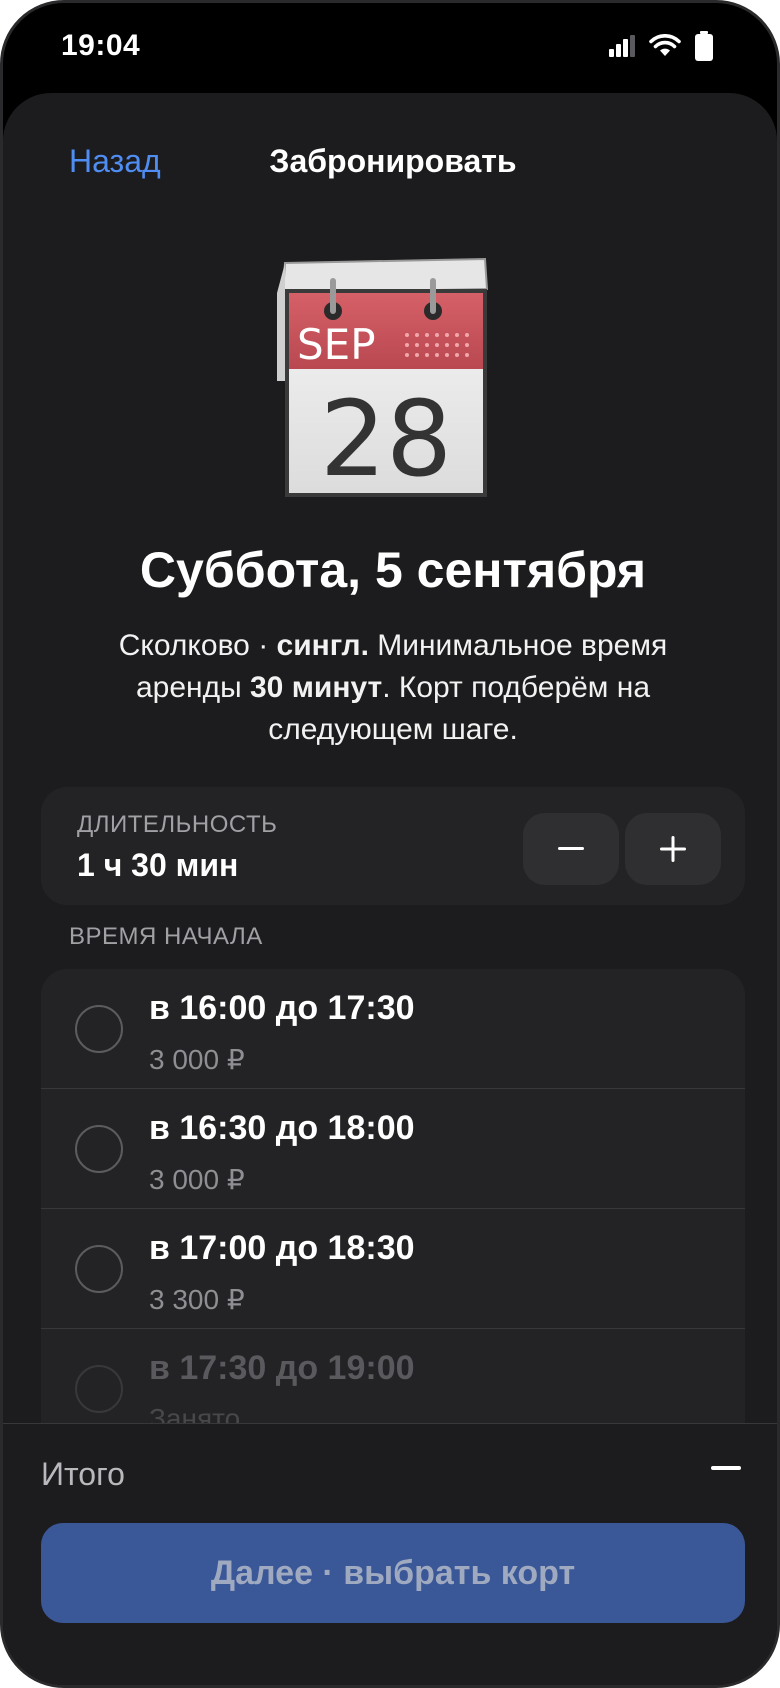  Describe the element at coordinates (622, 46) in the screenshot. I see `cellular-signal-icon` at that location.